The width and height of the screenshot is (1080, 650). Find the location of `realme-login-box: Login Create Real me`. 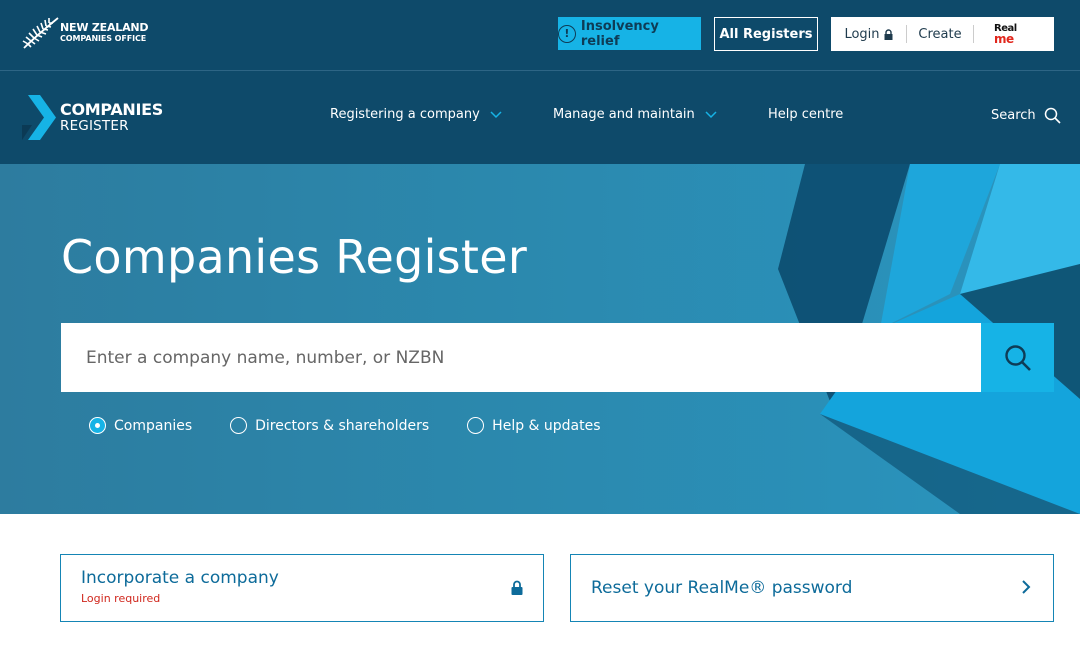

realme-login-box: Login Create Real me is located at coordinates (942, 34).